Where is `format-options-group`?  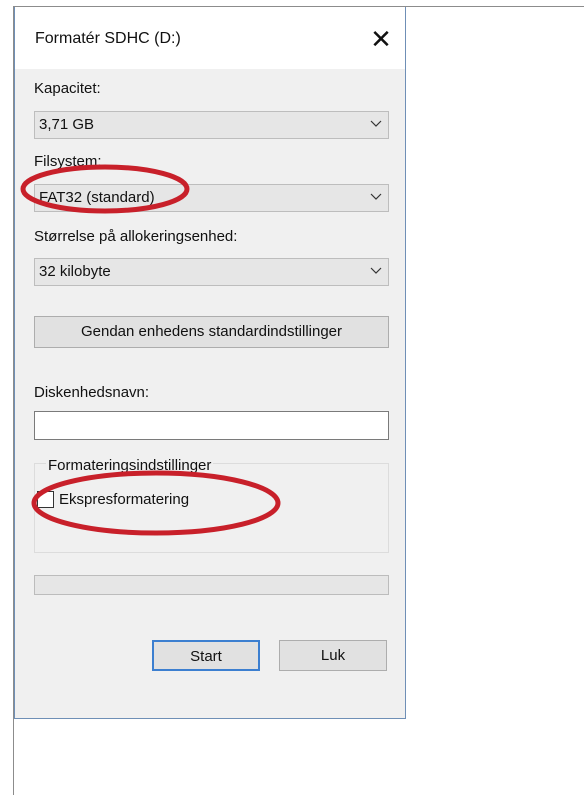 format-options-group is located at coordinates (211, 508).